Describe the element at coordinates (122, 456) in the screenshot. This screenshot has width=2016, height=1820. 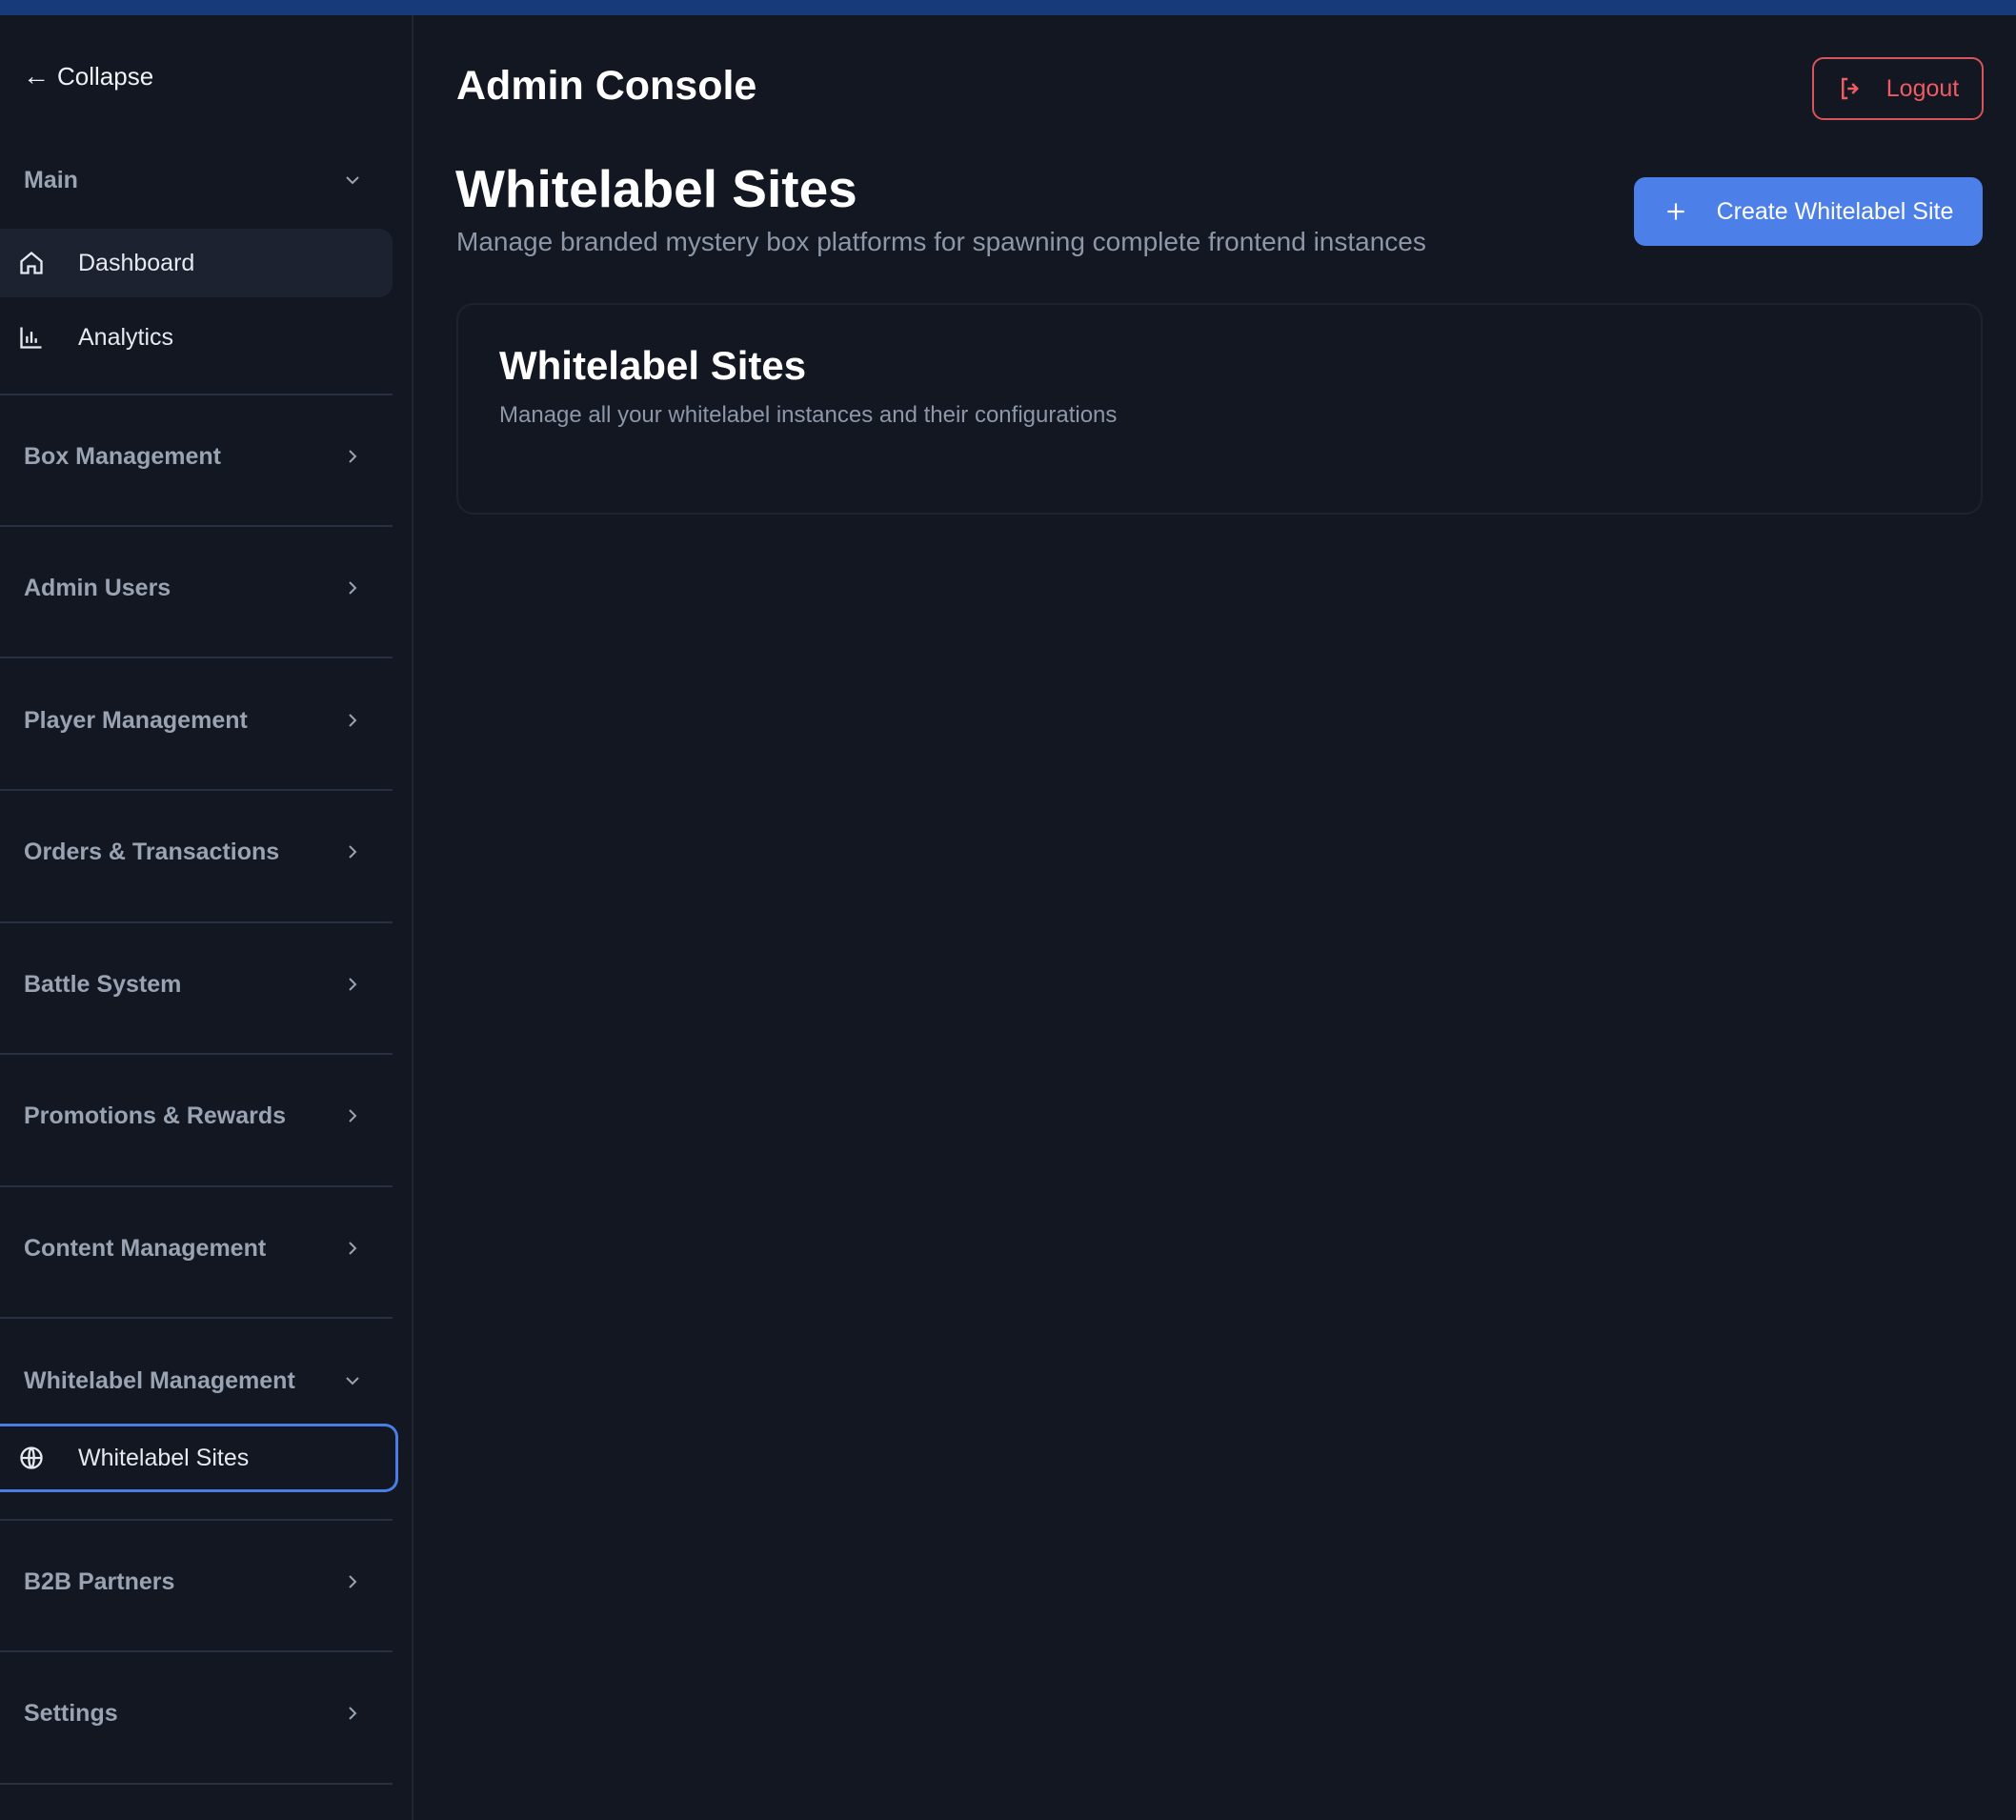
I see `group-label: Box Management` at that location.